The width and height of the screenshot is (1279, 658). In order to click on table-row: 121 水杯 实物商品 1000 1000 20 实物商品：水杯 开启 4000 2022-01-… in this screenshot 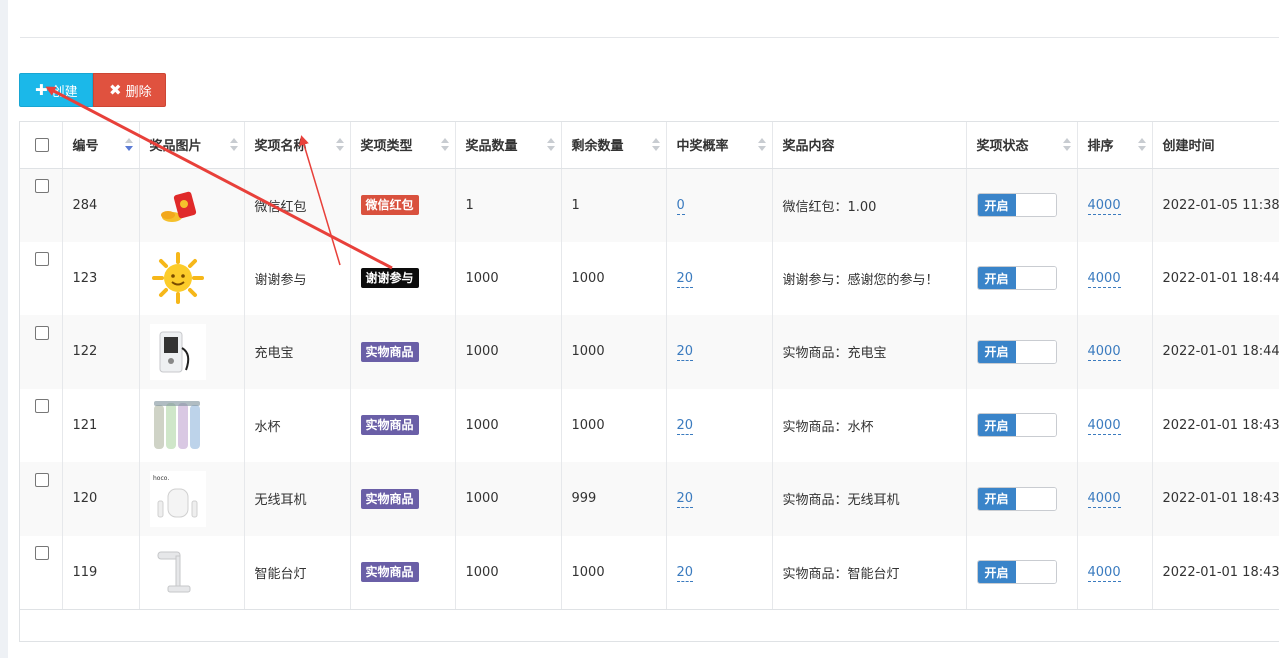, I will do `click(649, 425)`.